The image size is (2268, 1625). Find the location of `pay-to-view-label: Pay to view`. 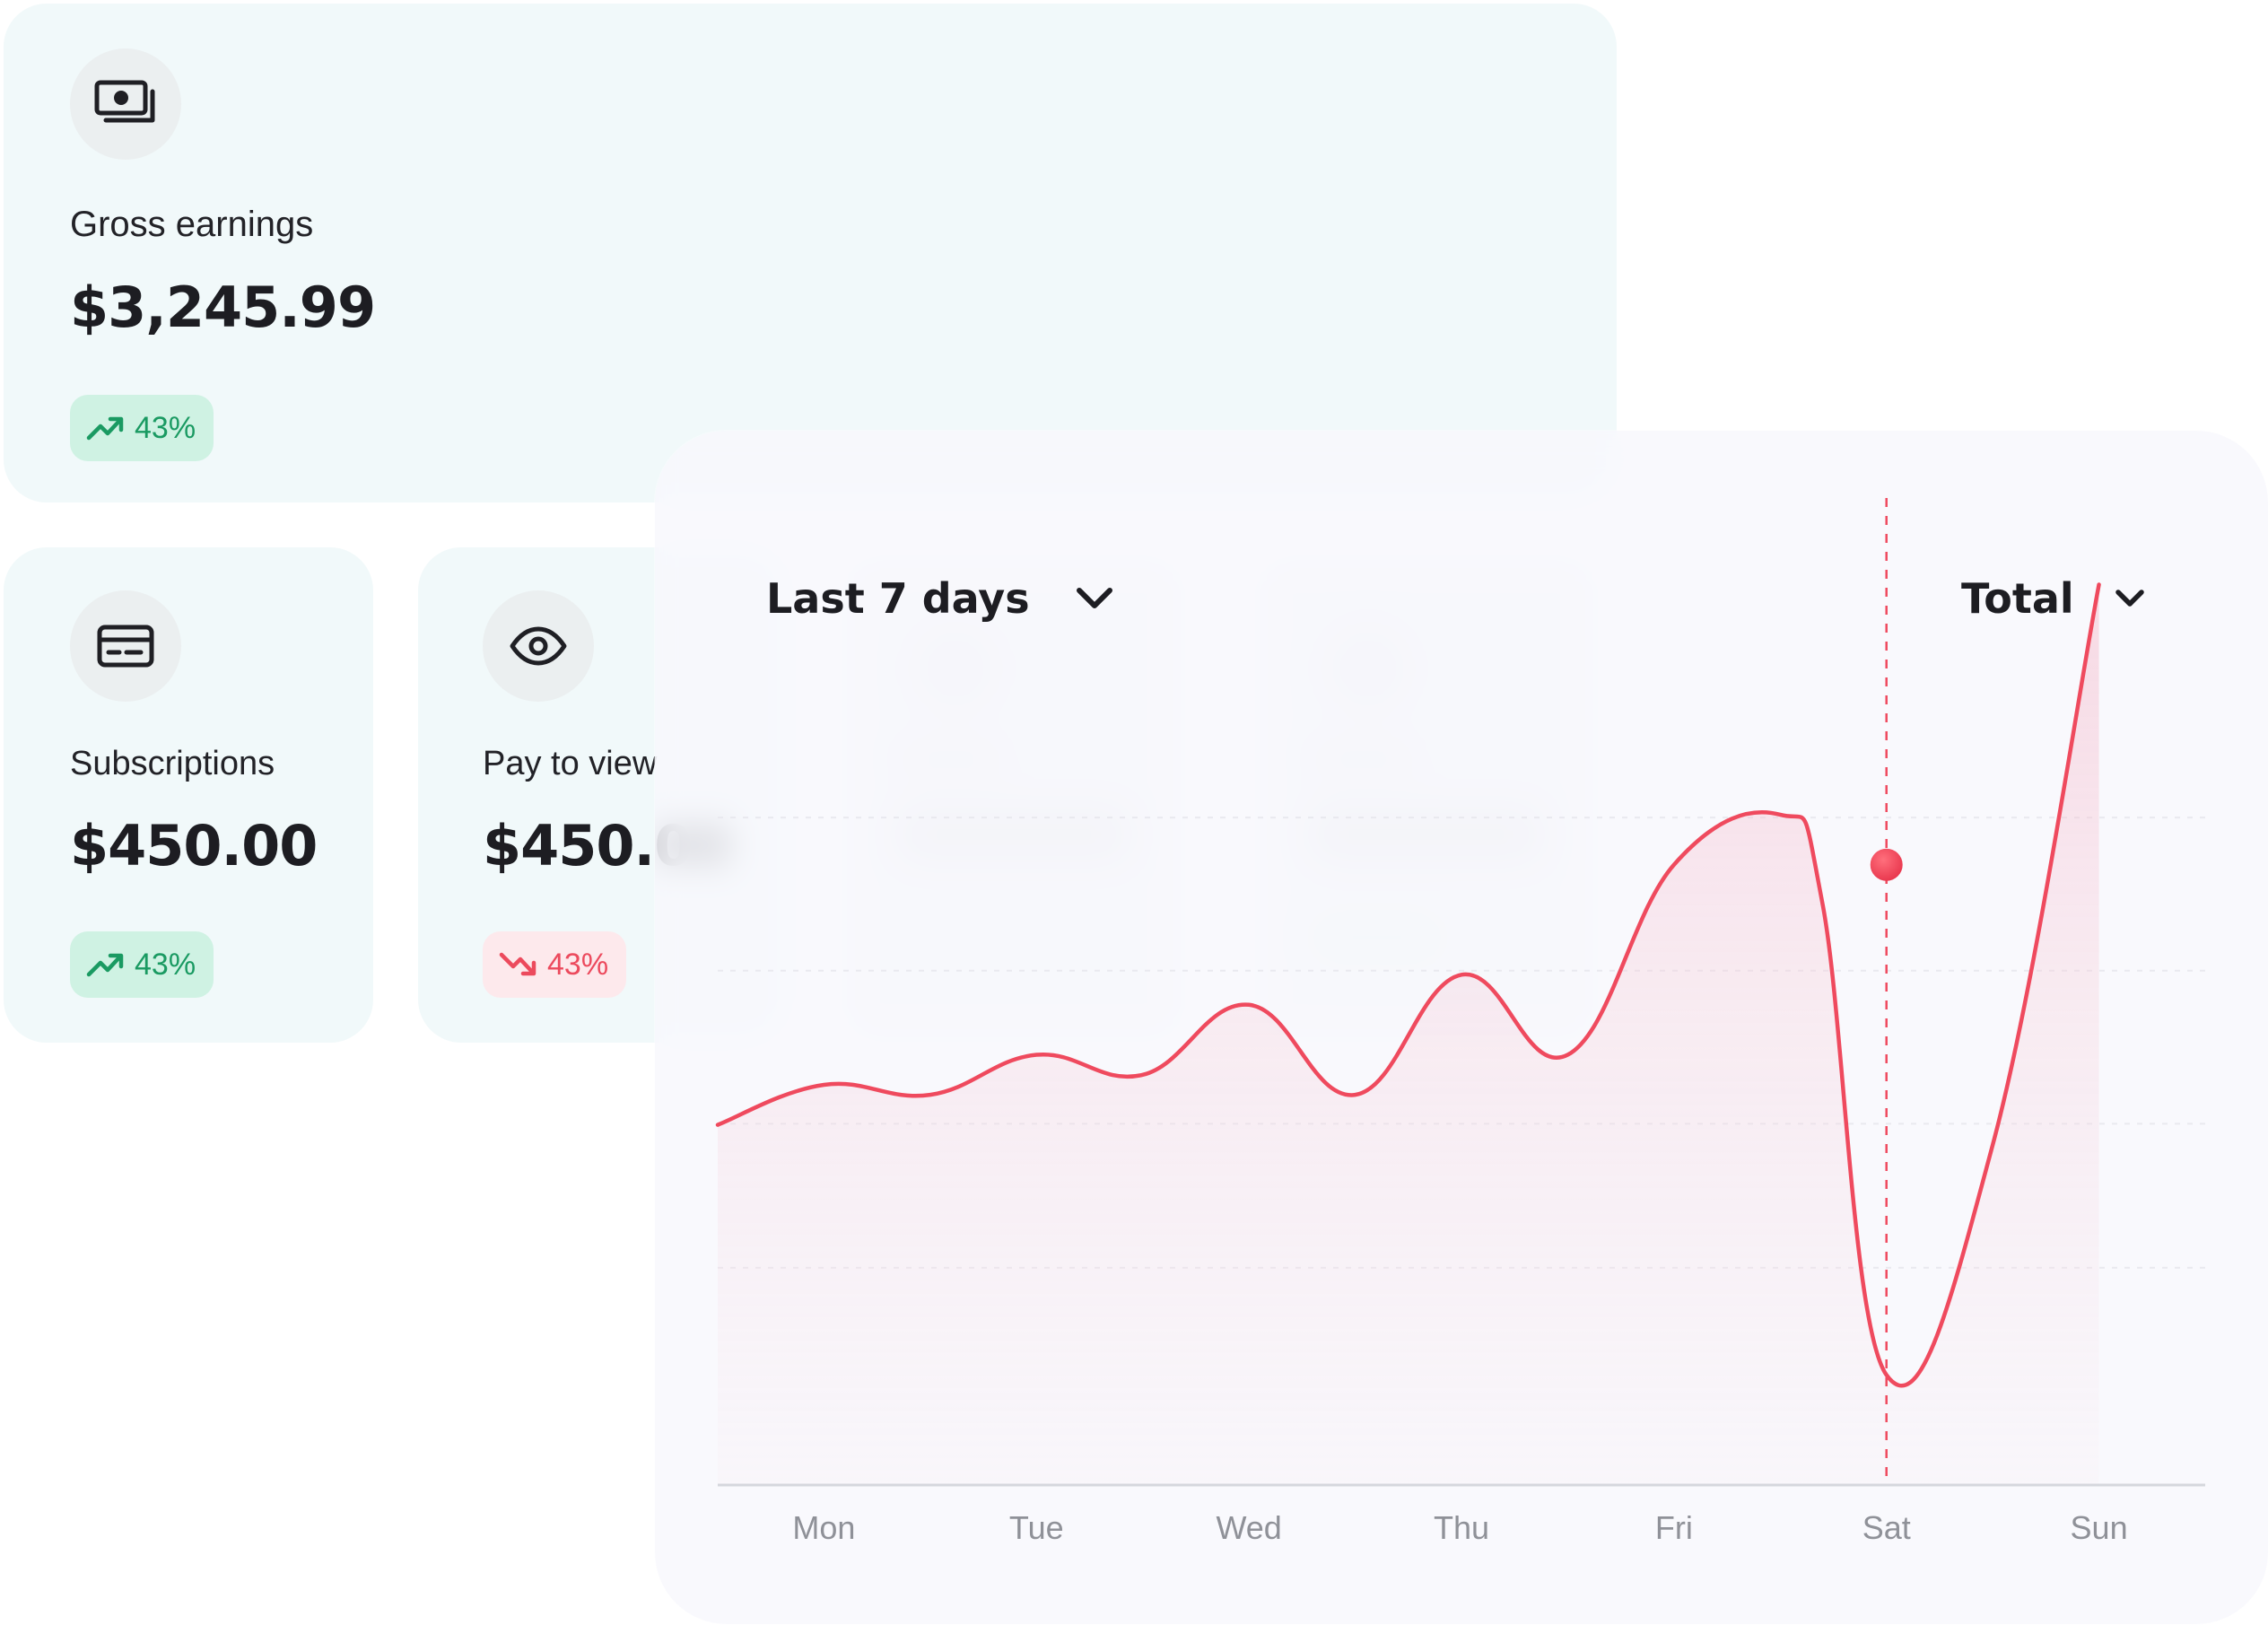

pay-to-view-label: Pay to view is located at coordinates (570, 763).